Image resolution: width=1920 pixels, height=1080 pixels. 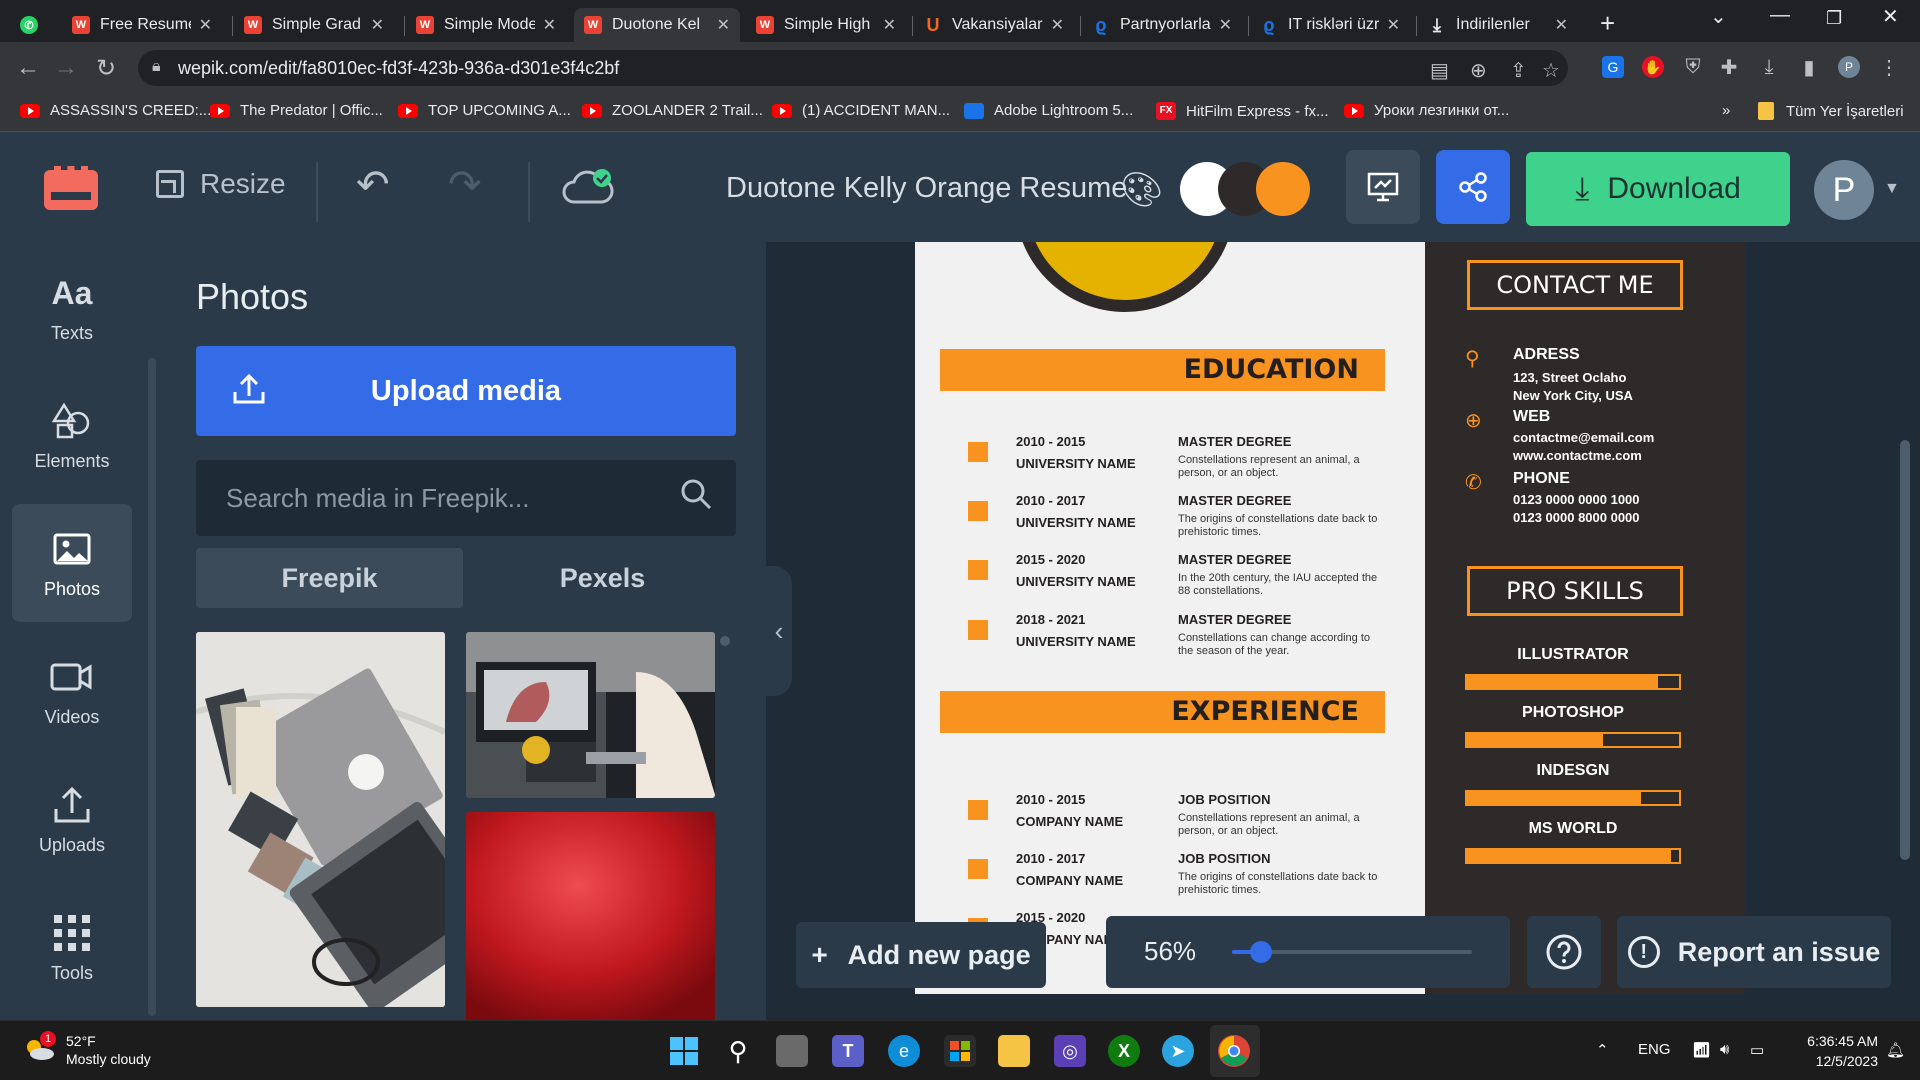 I want to click on tab-free-resume: W Free Resume ✕, so click(x=142, y=25).